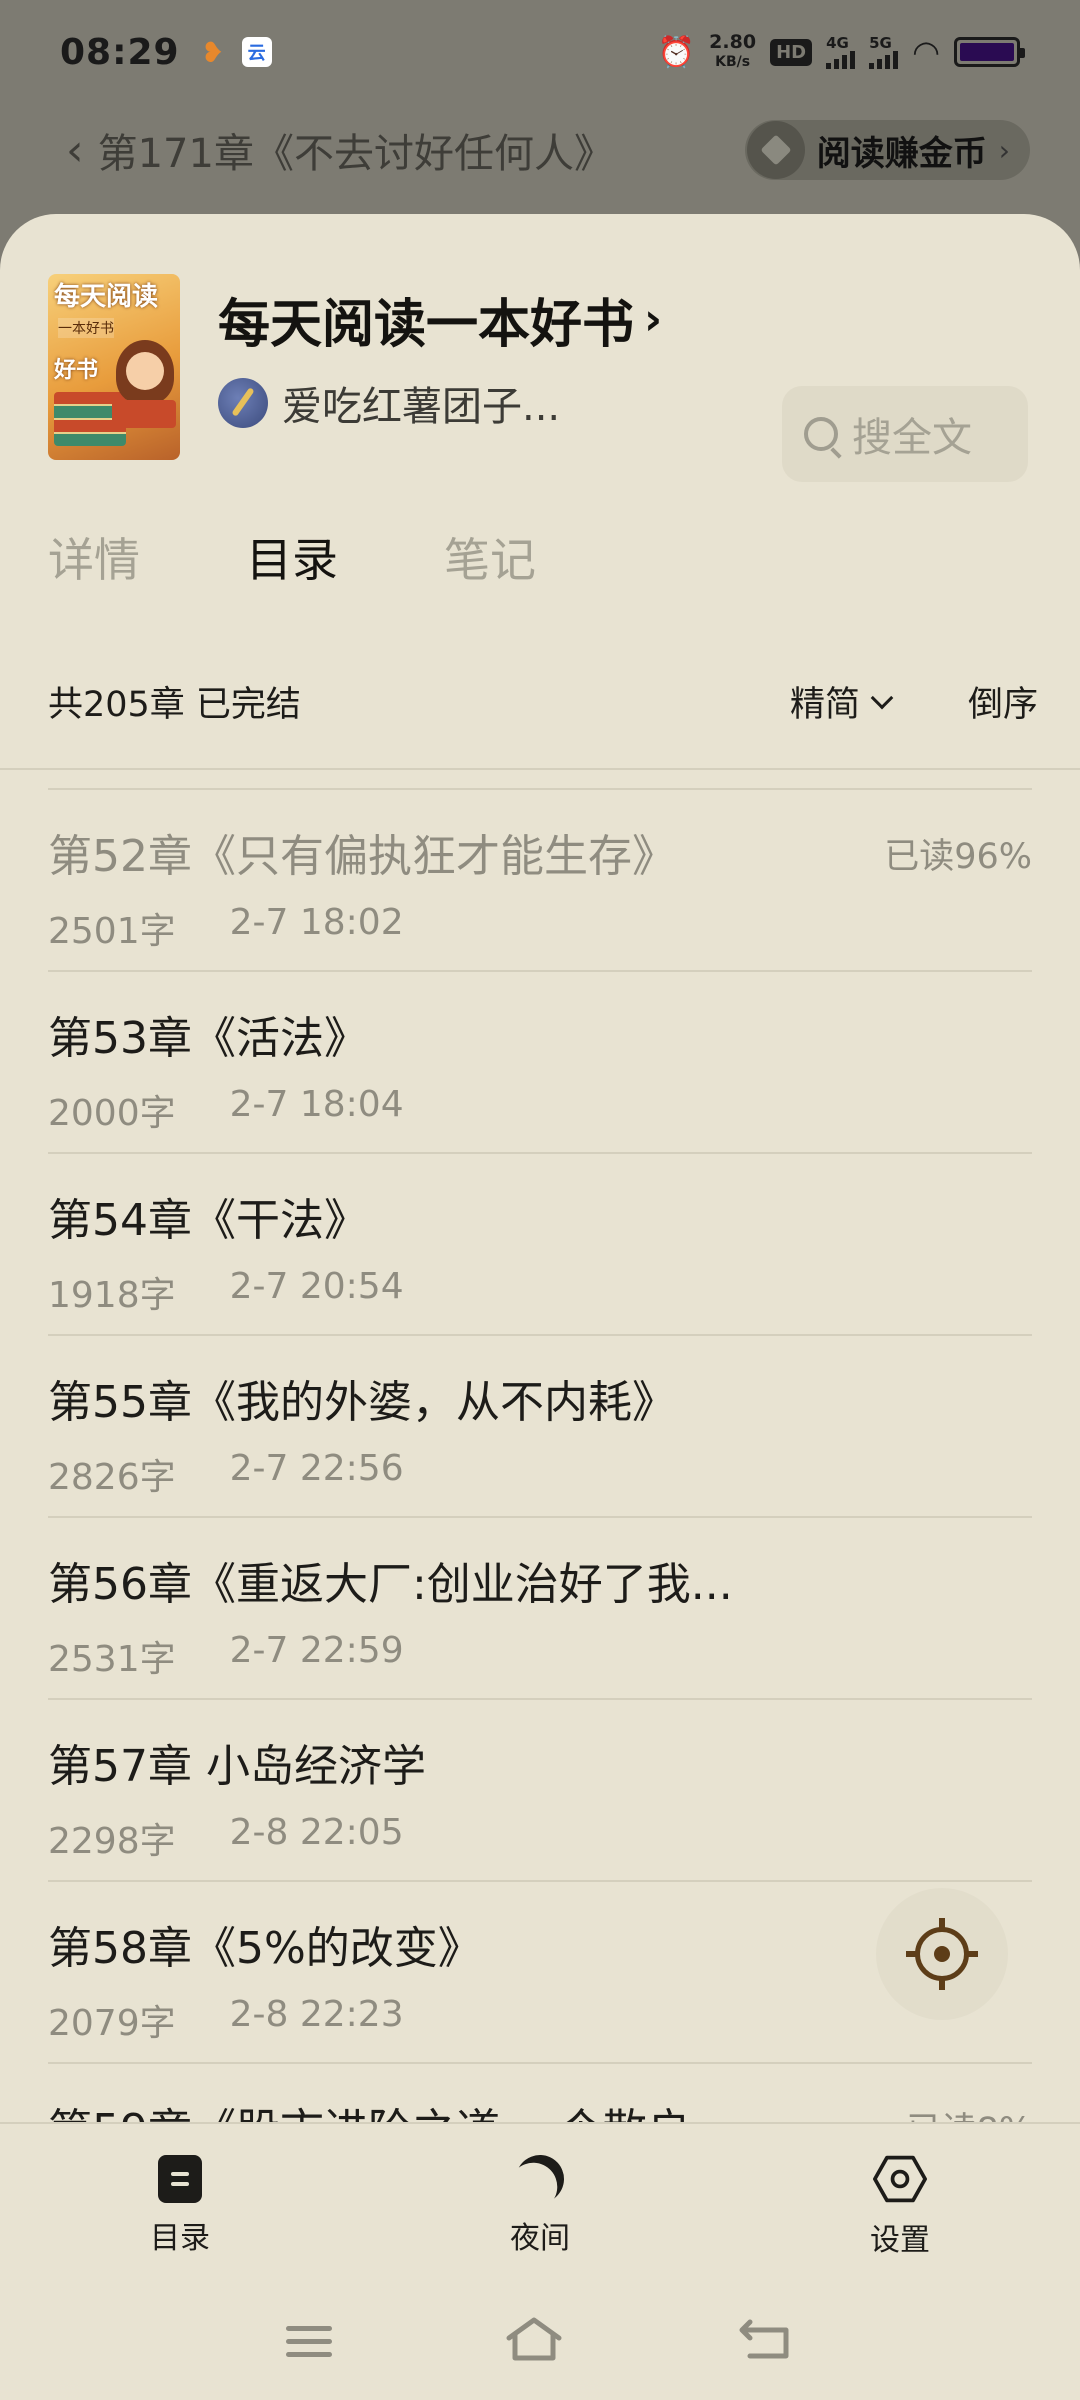 This screenshot has height=2400, width=1080. I want to click on search-label: 搜全文, so click(912, 438).